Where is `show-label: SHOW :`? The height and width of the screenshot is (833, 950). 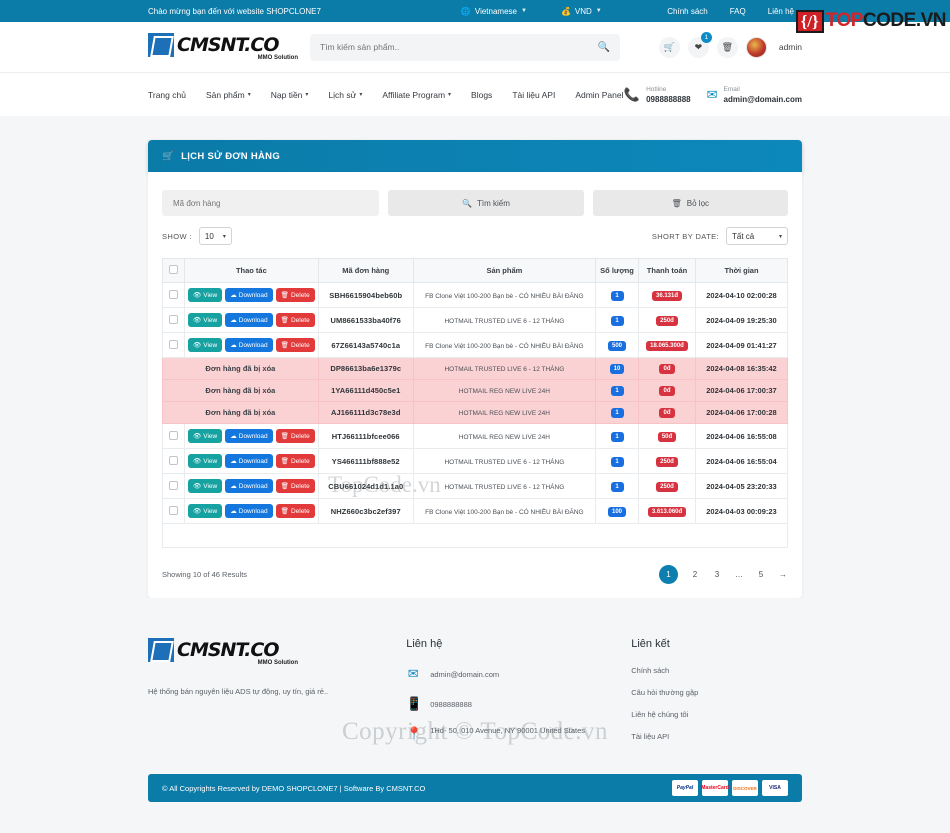
show-label: SHOW : is located at coordinates (177, 236).